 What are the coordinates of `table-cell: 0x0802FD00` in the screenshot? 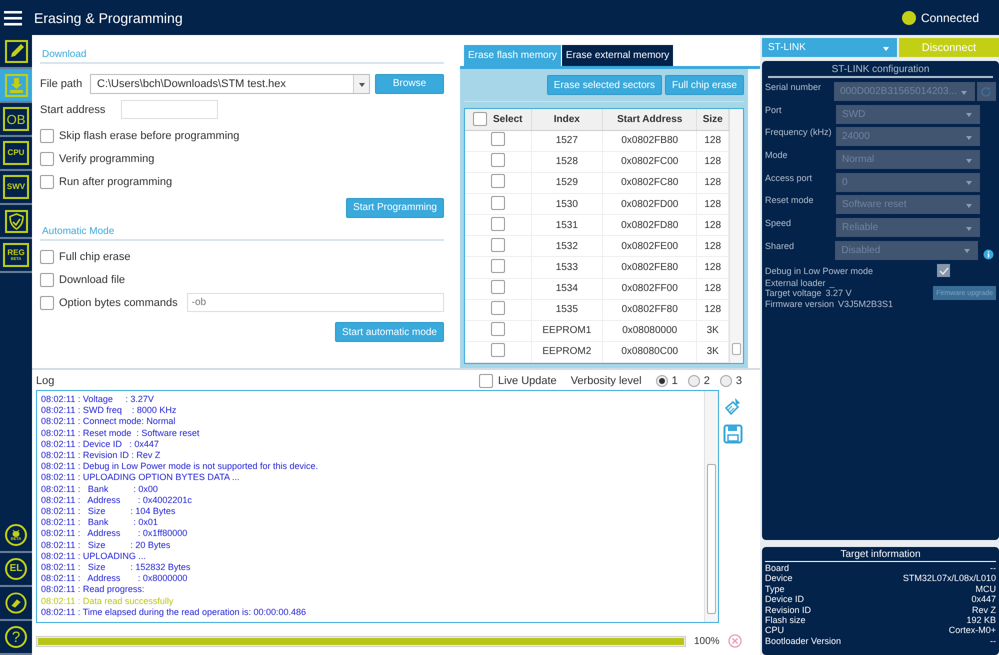 It's located at (649, 204).